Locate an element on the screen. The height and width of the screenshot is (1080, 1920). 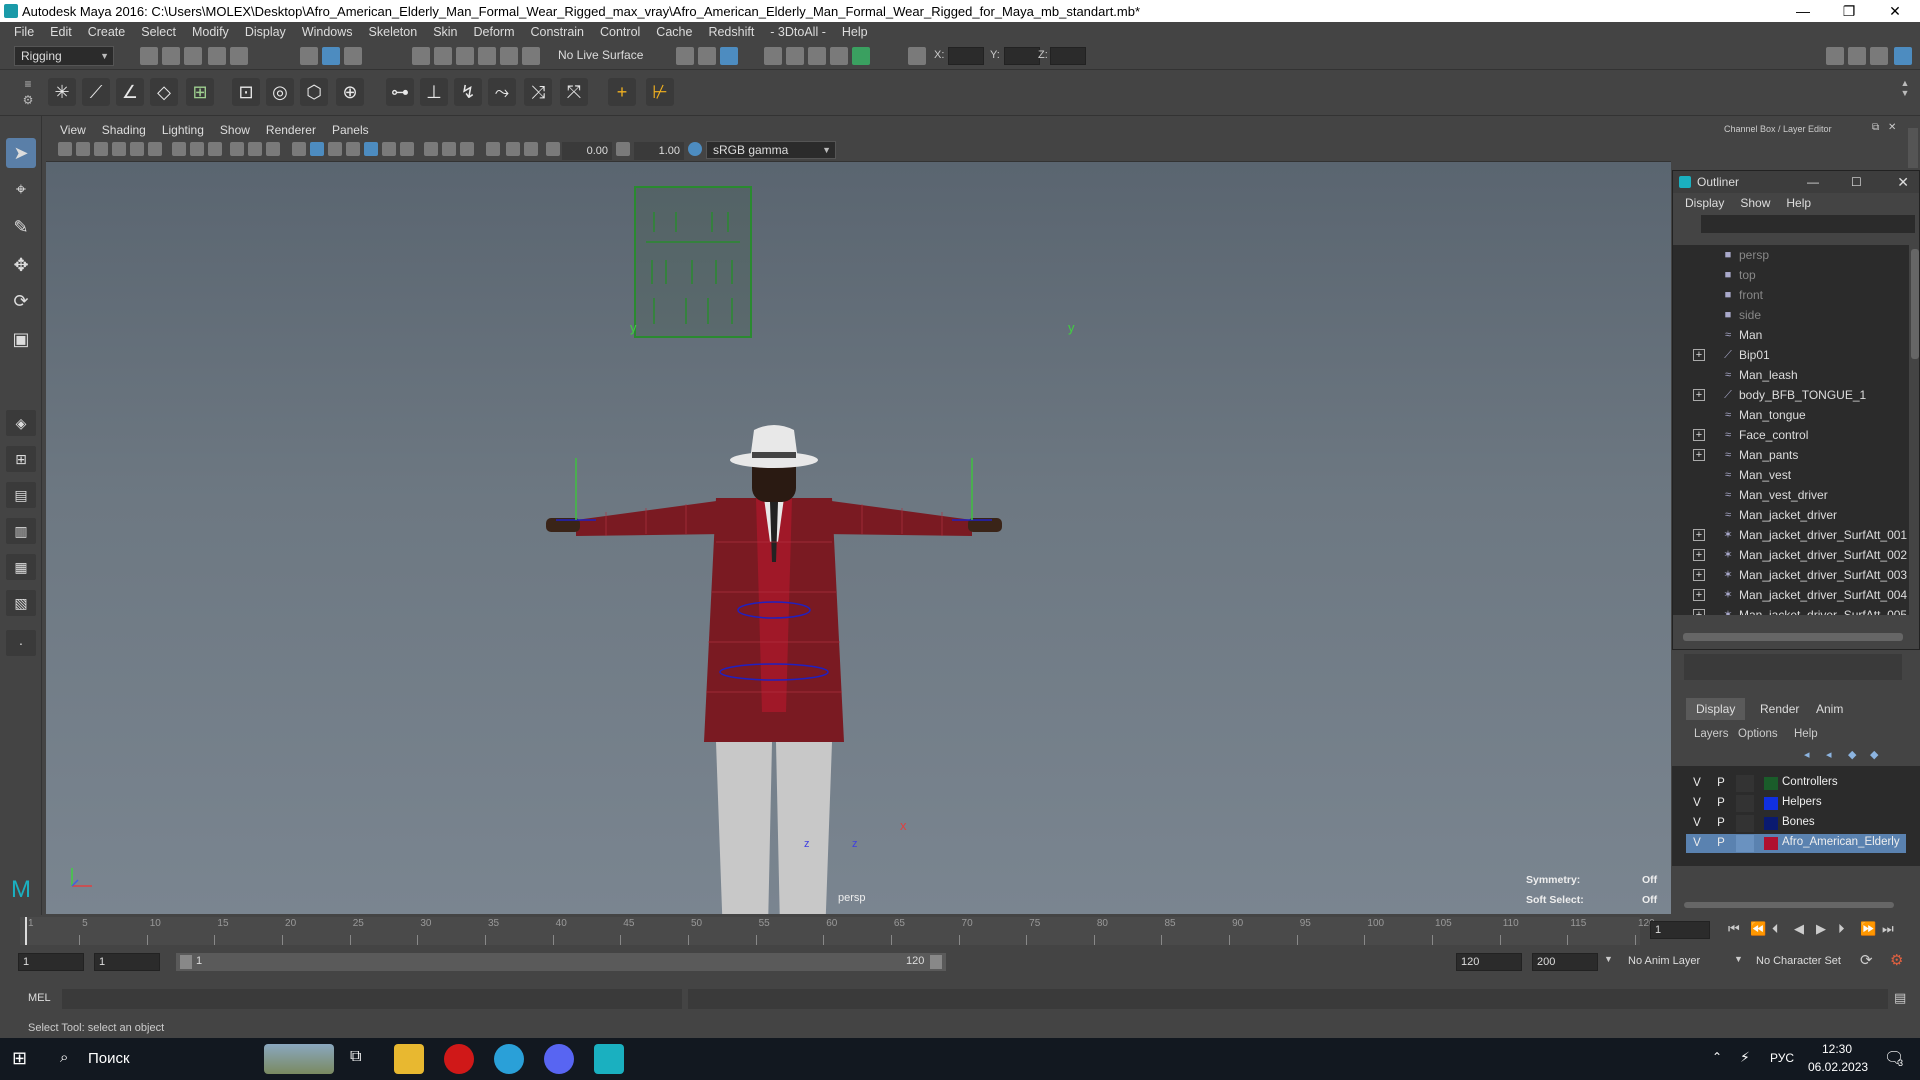
script-language-label: MEL is located at coordinates (39, 998).